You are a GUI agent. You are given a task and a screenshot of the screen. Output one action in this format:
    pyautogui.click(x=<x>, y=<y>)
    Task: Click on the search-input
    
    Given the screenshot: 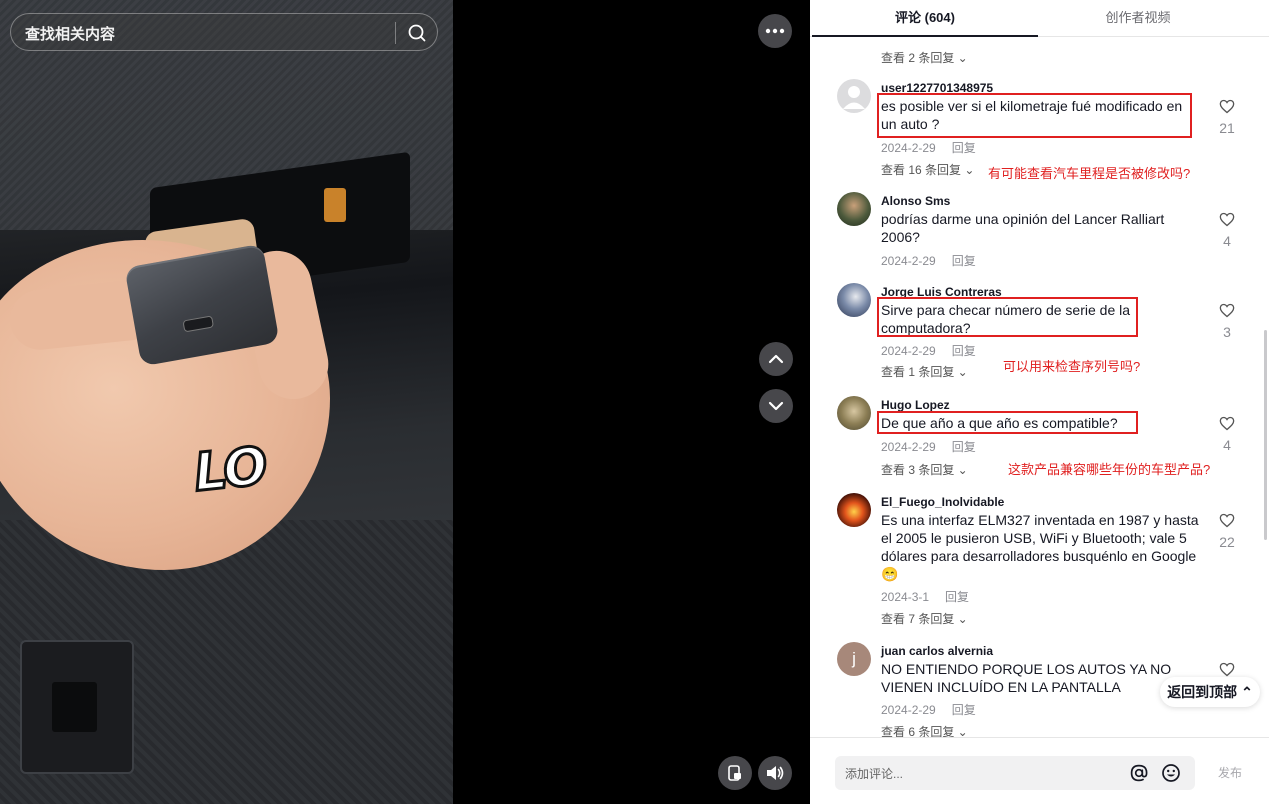 What is the action you would take?
    pyautogui.click(x=210, y=34)
    